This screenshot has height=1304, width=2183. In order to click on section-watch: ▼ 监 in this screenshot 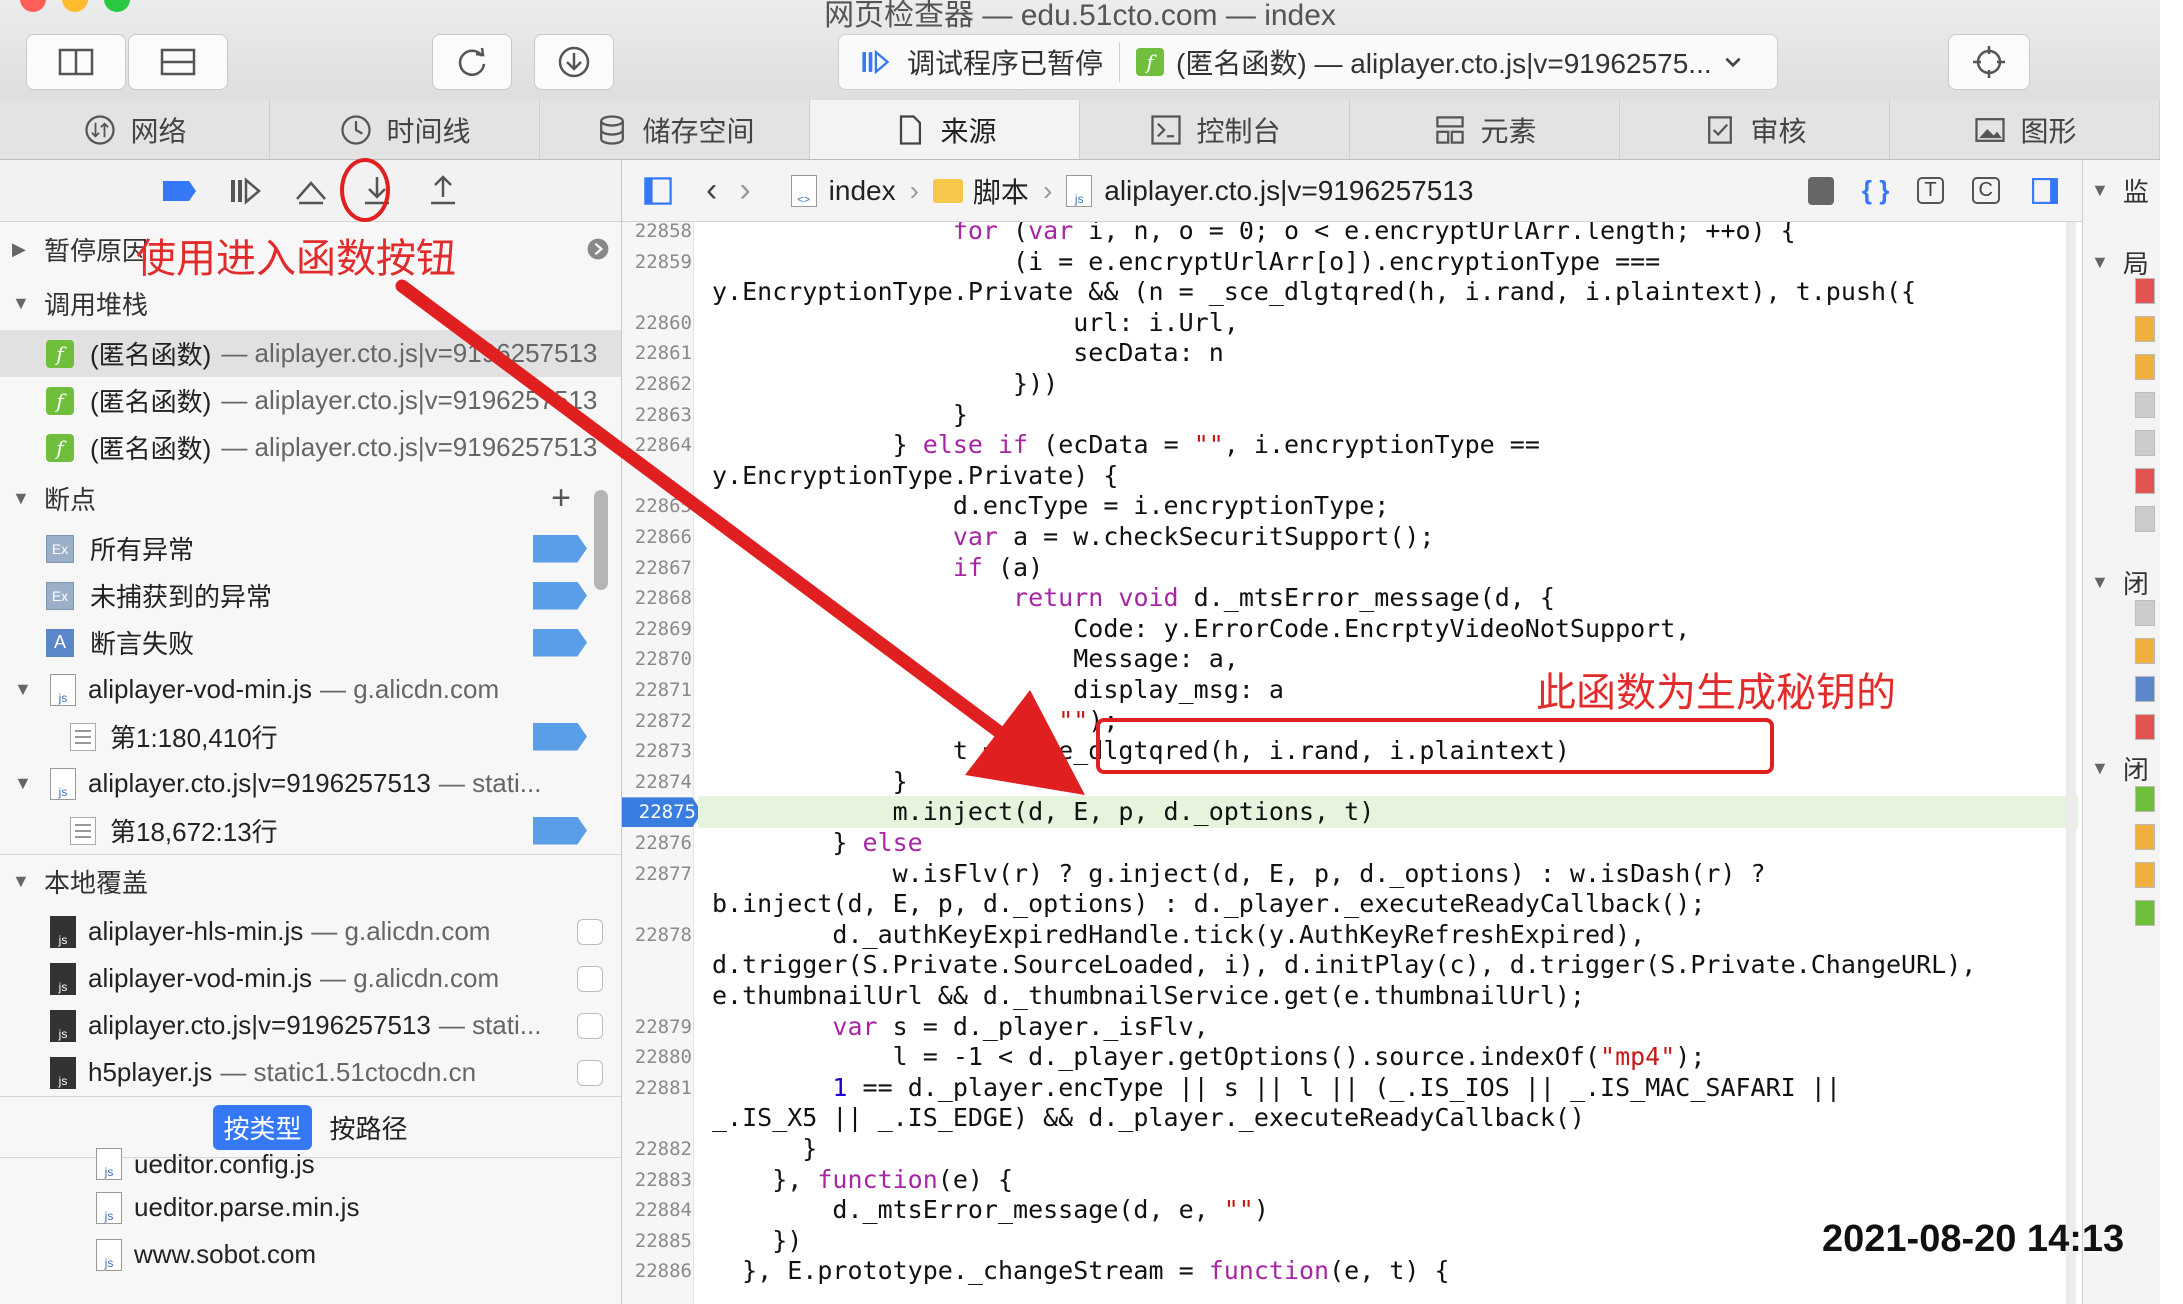, I will do `click(2120, 190)`.